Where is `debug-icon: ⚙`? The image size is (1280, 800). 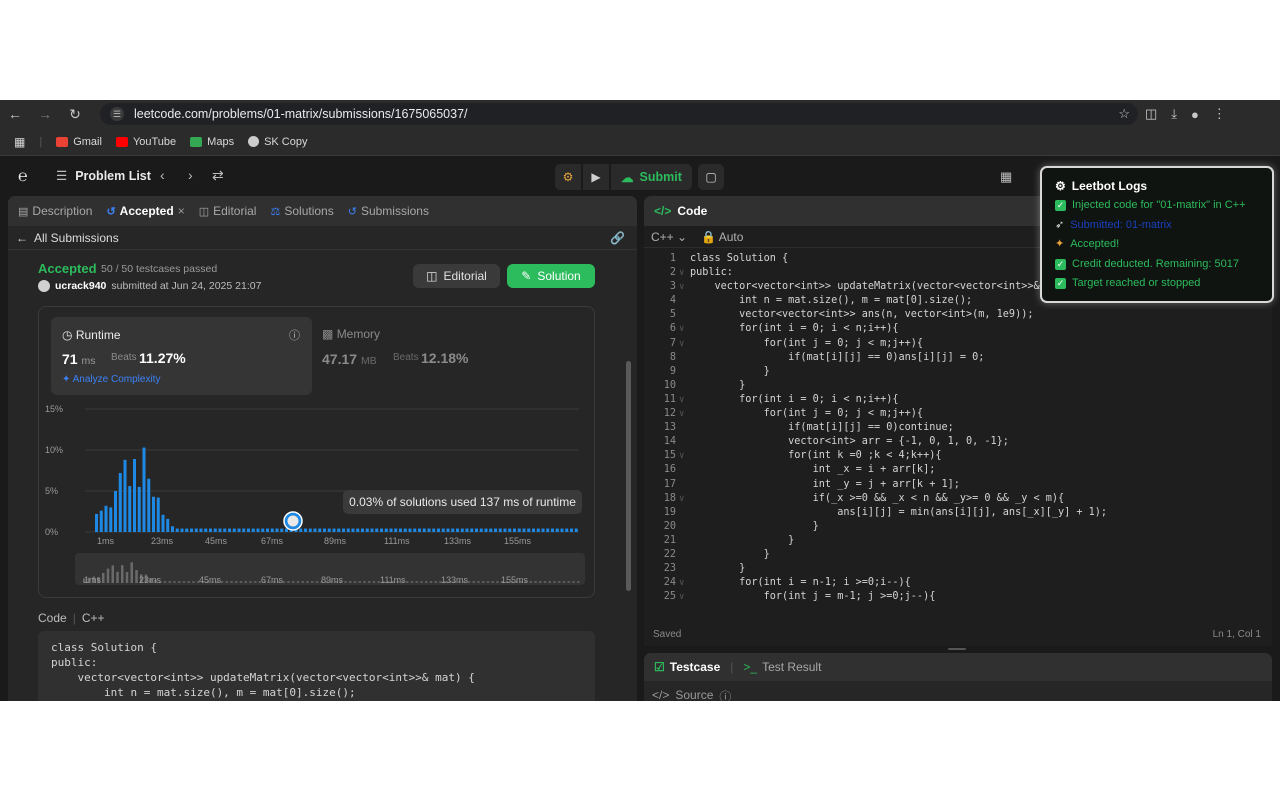
debug-icon: ⚙ is located at coordinates (568, 177).